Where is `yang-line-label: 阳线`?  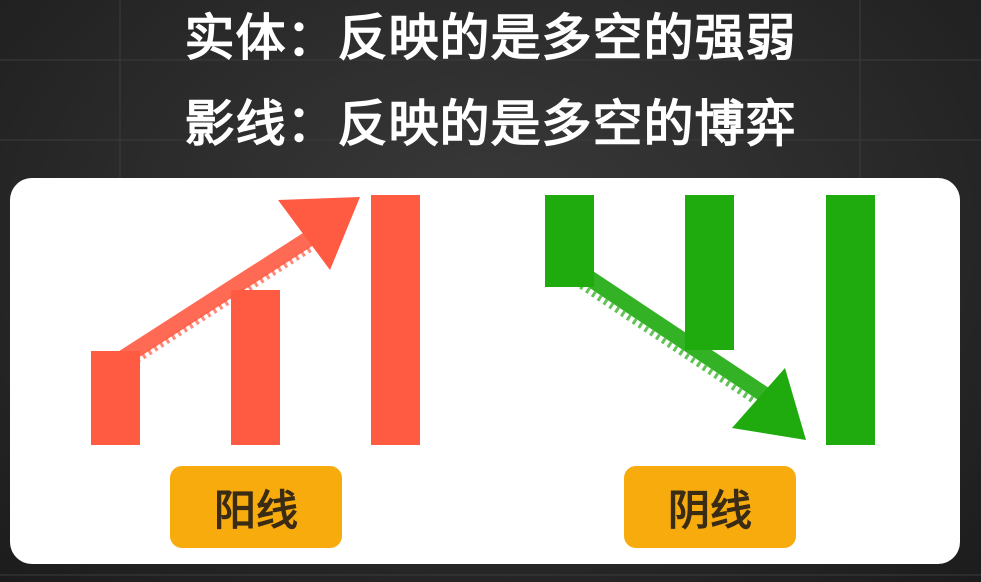 yang-line-label: 阳线 is located at coordinates (256, 507).